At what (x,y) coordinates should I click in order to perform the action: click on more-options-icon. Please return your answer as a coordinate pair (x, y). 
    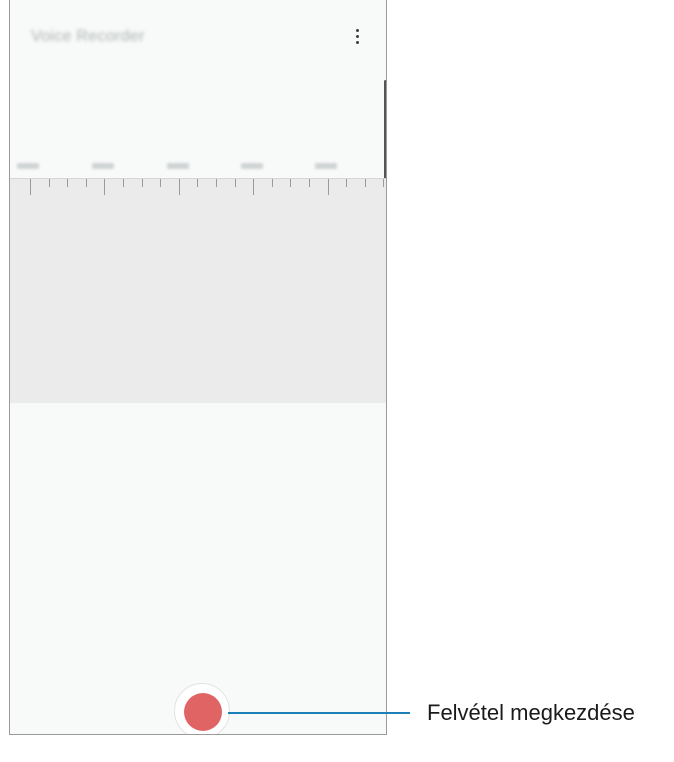
    Looking at the image, I should click on (357, 37).